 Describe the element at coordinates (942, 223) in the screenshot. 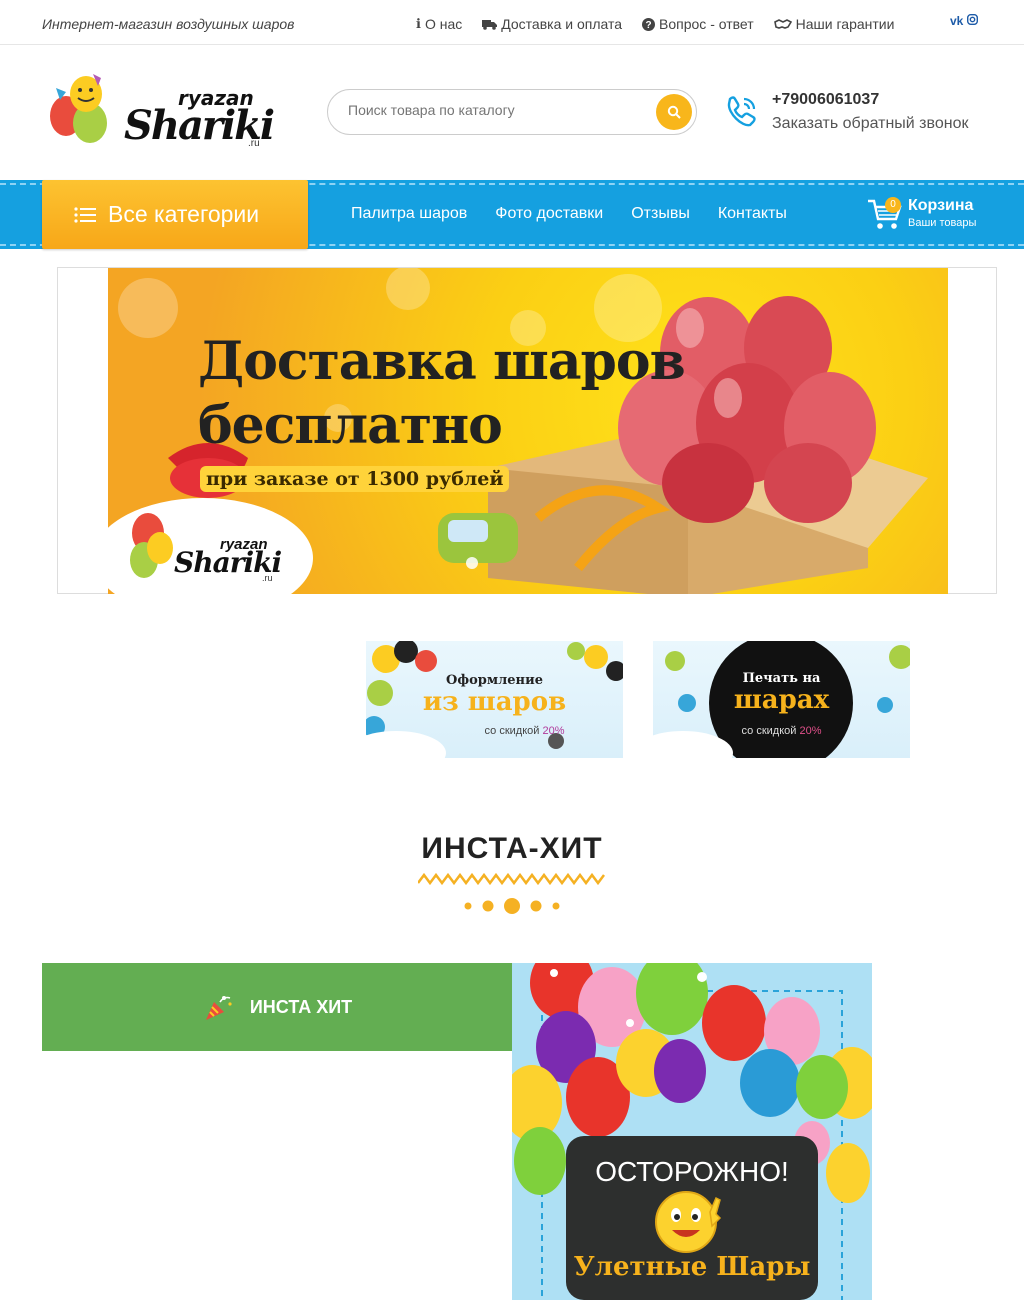

I see `cart-subtitle: Ваши товары` at that location.